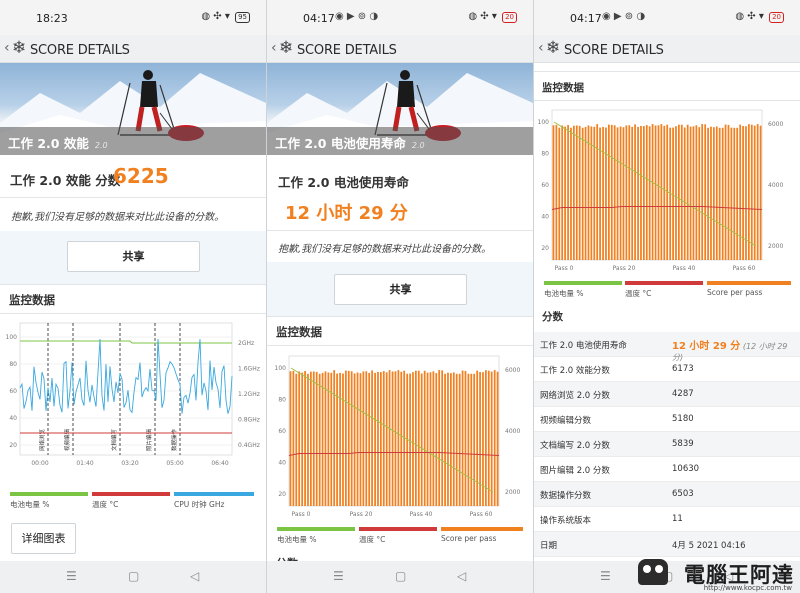  What do you see at coordinates (133, 313) in the screenshot?
I see `divider` at bounding box center [133, 313].